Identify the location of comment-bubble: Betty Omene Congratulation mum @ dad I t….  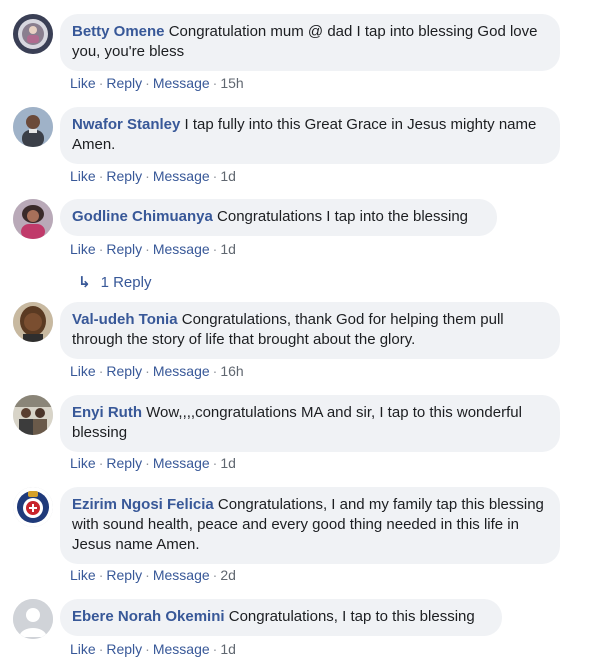
(310, 42).